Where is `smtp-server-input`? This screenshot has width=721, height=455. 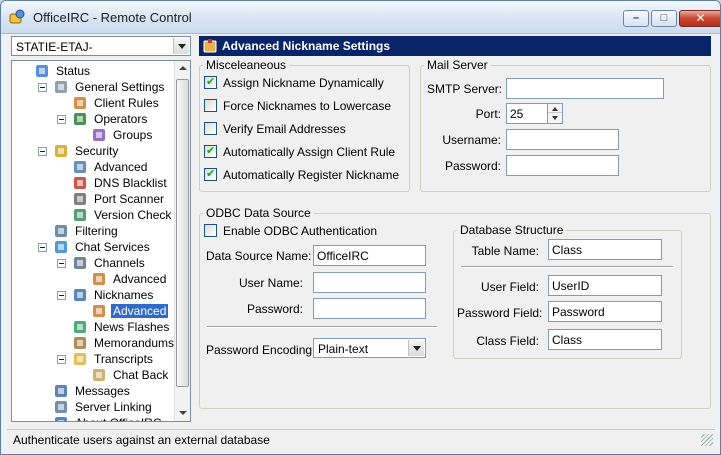 smtp-server-input is located at coordinates (585, 88).